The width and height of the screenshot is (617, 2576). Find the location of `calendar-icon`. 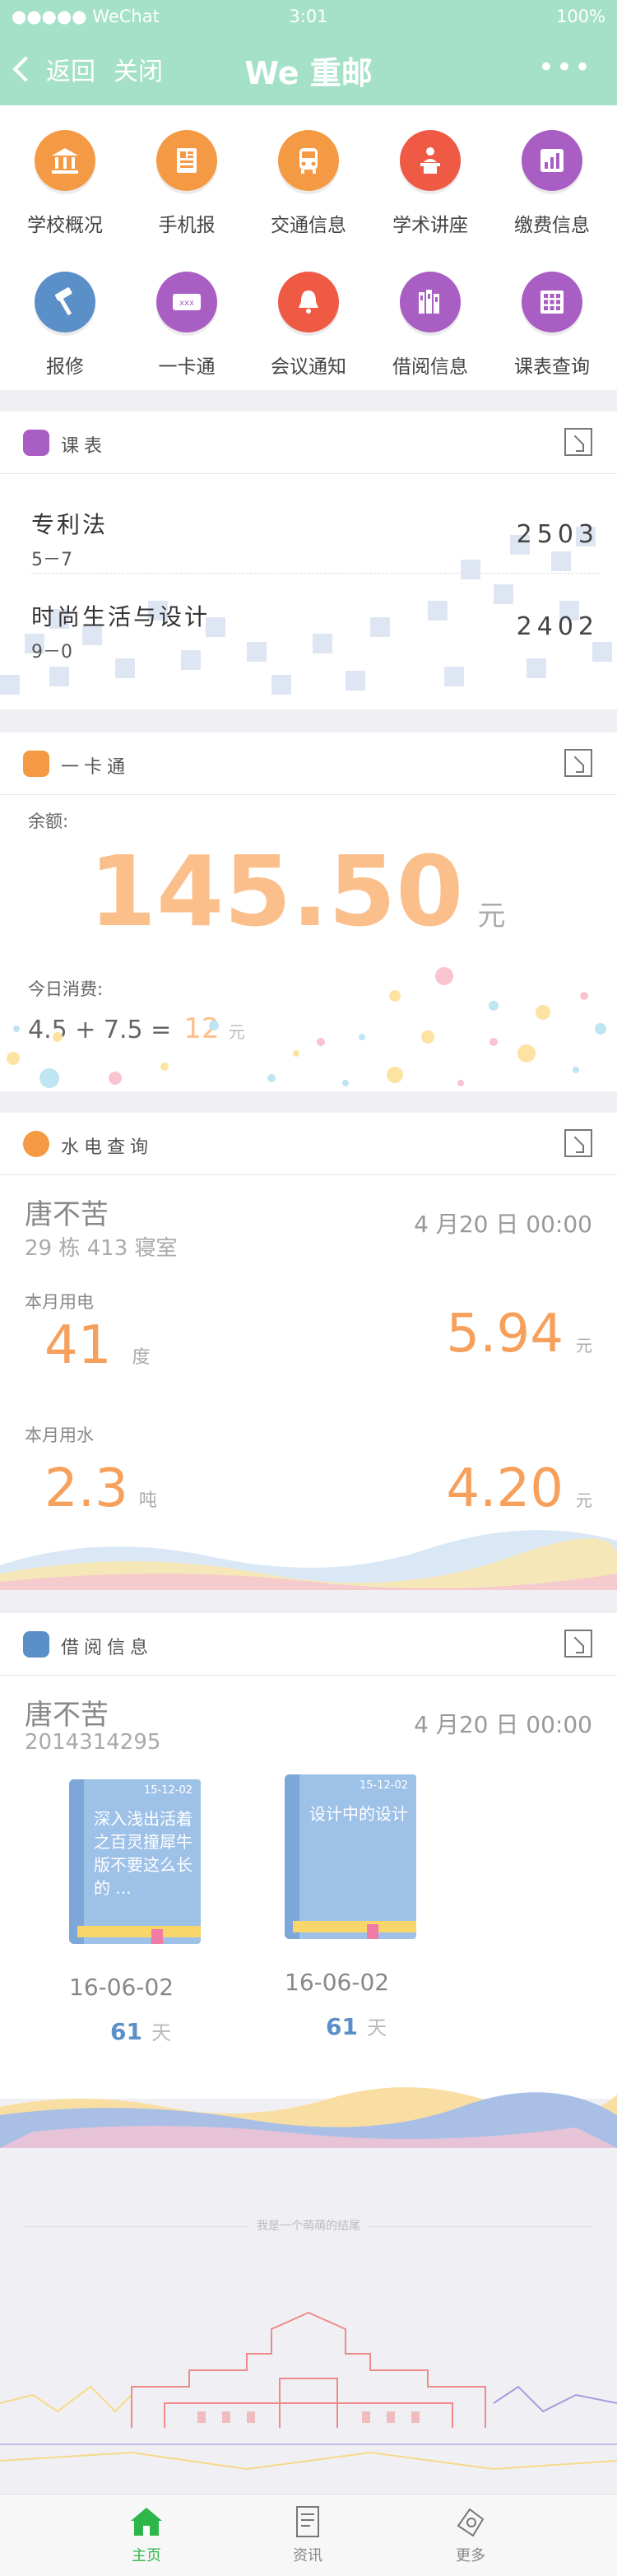

calendar-icon is located at coordinates (36, 443).